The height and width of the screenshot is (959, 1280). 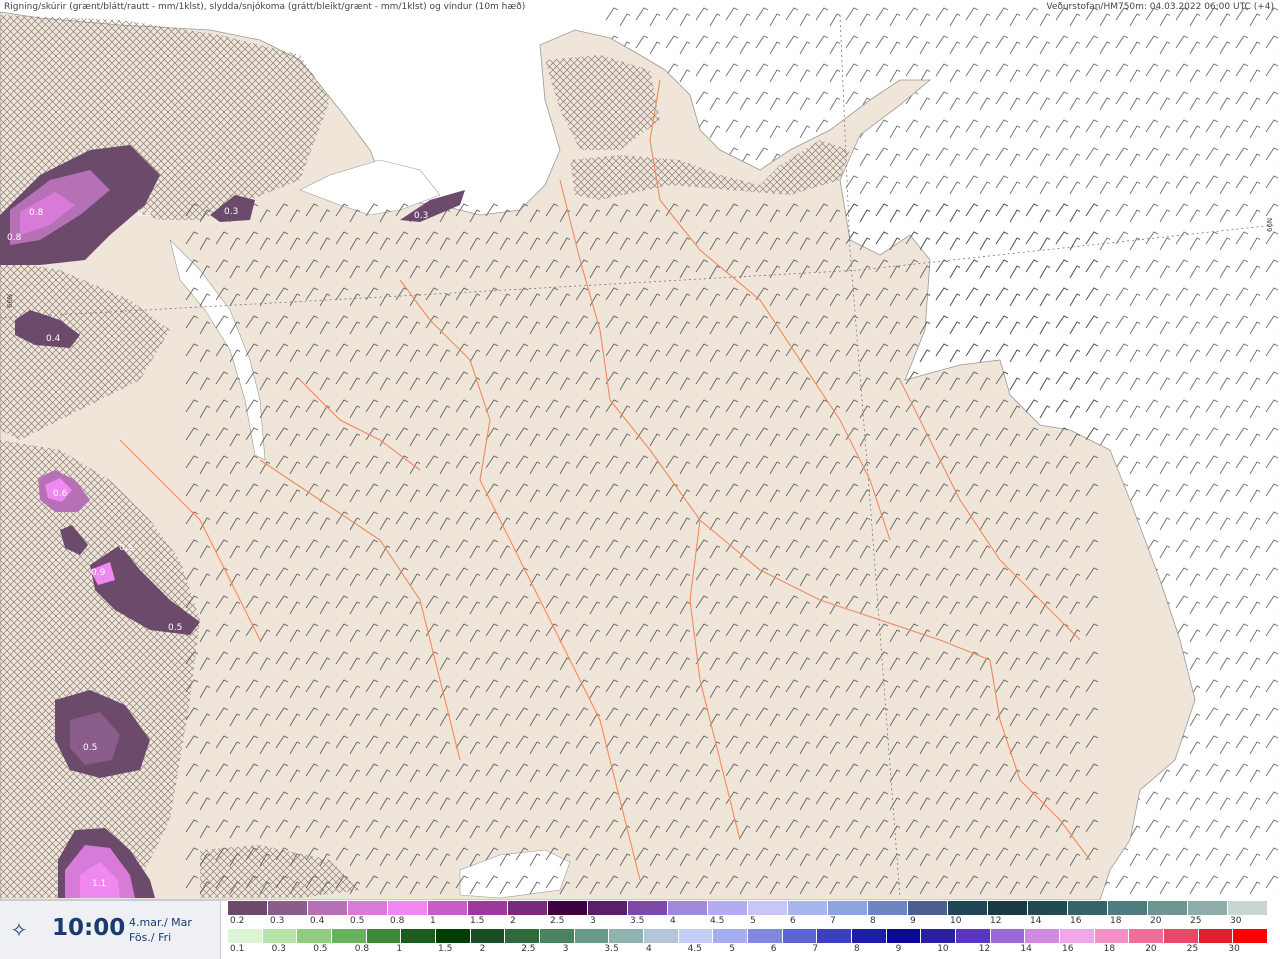 What do you see at coordinates (237, 921) in the screenshot?
I see `legend-label: 0.2` at bounding box center [237, 921].